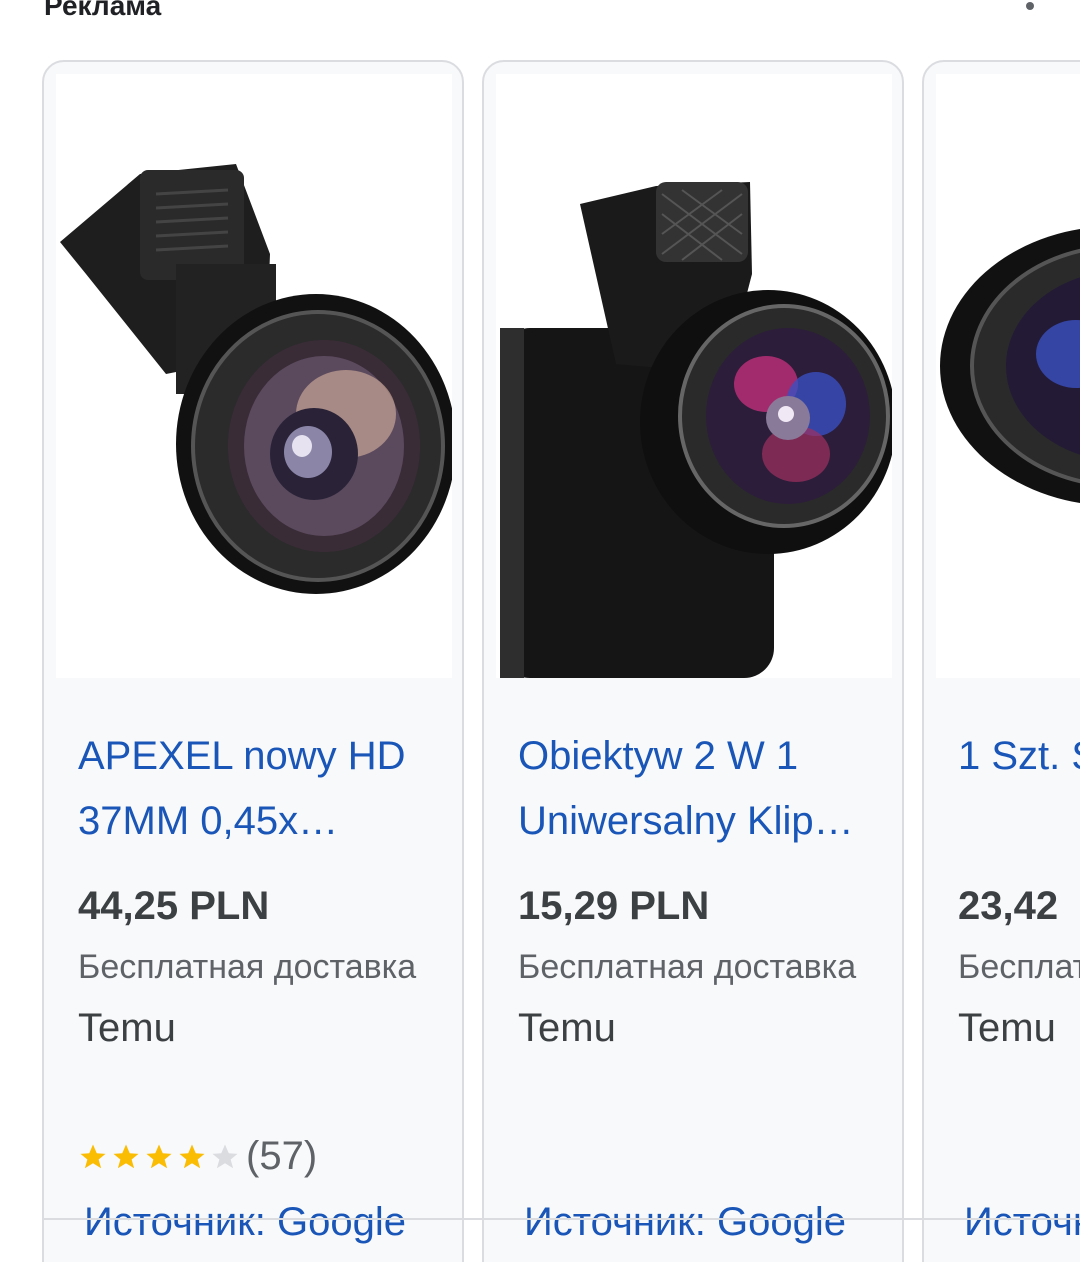  Describe the element at coordinates (1008, 376) in the screenshot. I see `product-image` at that location.